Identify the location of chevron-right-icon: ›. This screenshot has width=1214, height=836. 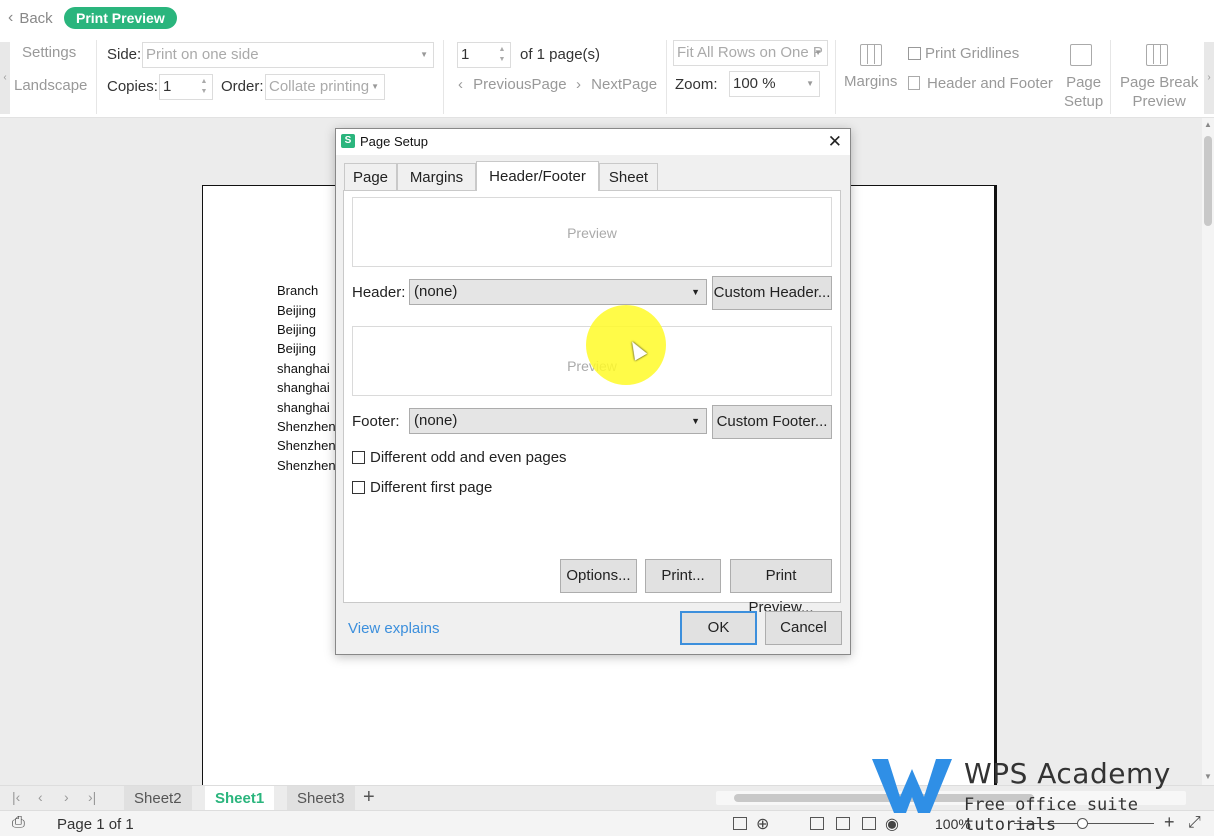
(578, 84).